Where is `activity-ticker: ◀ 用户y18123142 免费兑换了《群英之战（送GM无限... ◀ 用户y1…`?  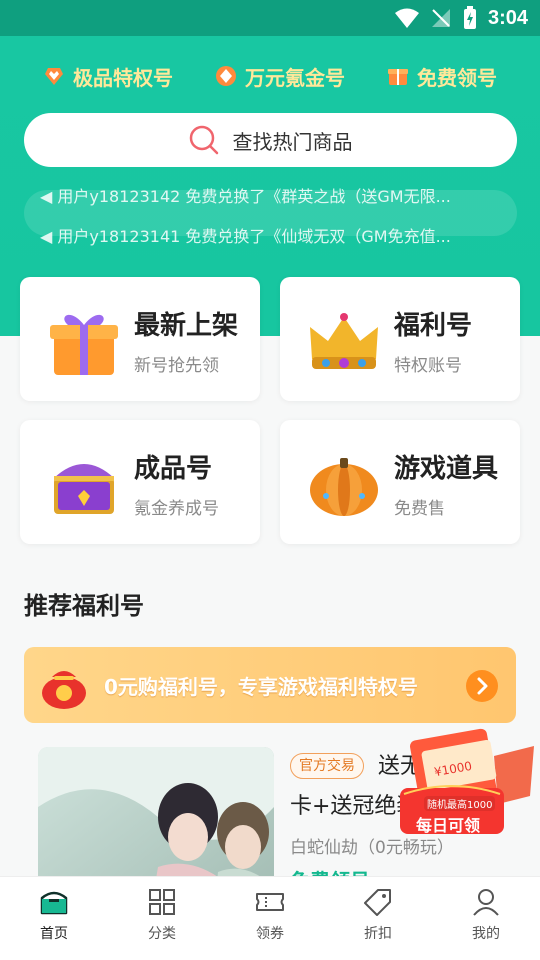
activity-ticker: ◀ 用户y18123142 免费兑换了《群英之战（送GM无限... ◀ 用户y1… is located at coordinates (270, 213).